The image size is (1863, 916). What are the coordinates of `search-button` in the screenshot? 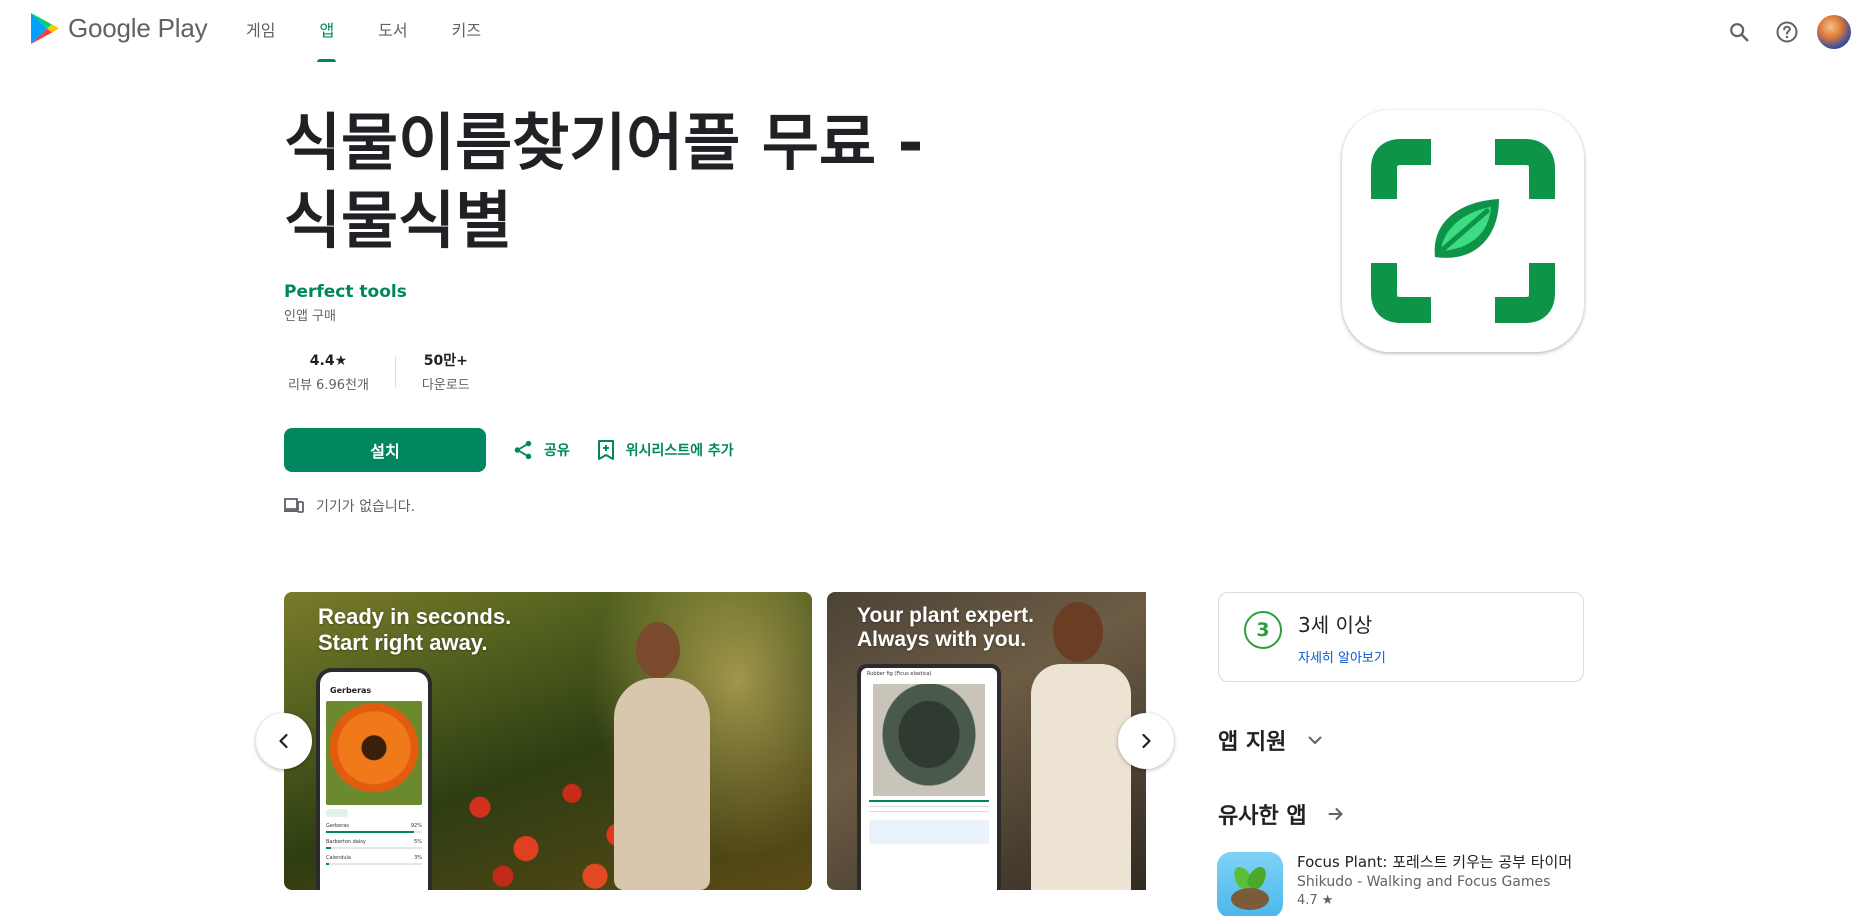 It's located at (1739, 32).